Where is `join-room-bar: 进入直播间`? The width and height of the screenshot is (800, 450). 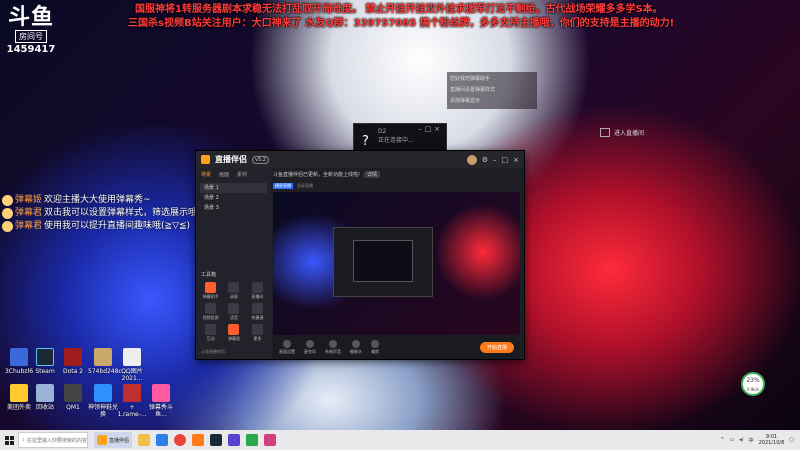 join-room-bar: 进入直播间 is located at coordinates (637, 132).